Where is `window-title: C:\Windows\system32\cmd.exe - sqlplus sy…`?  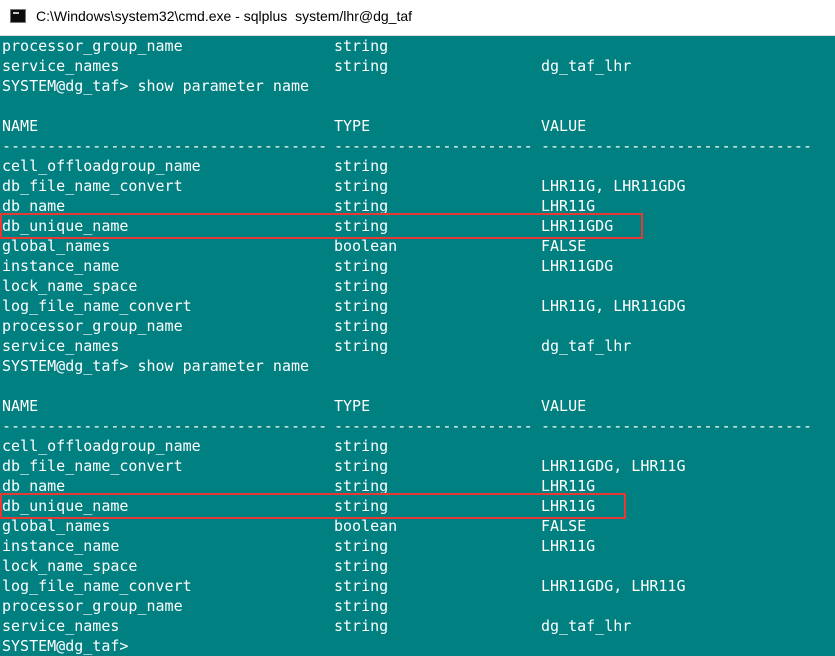
window-title: C:\Windows\system32\cmd.exe - sqlplus sy… is located at coordinates (224, 16).